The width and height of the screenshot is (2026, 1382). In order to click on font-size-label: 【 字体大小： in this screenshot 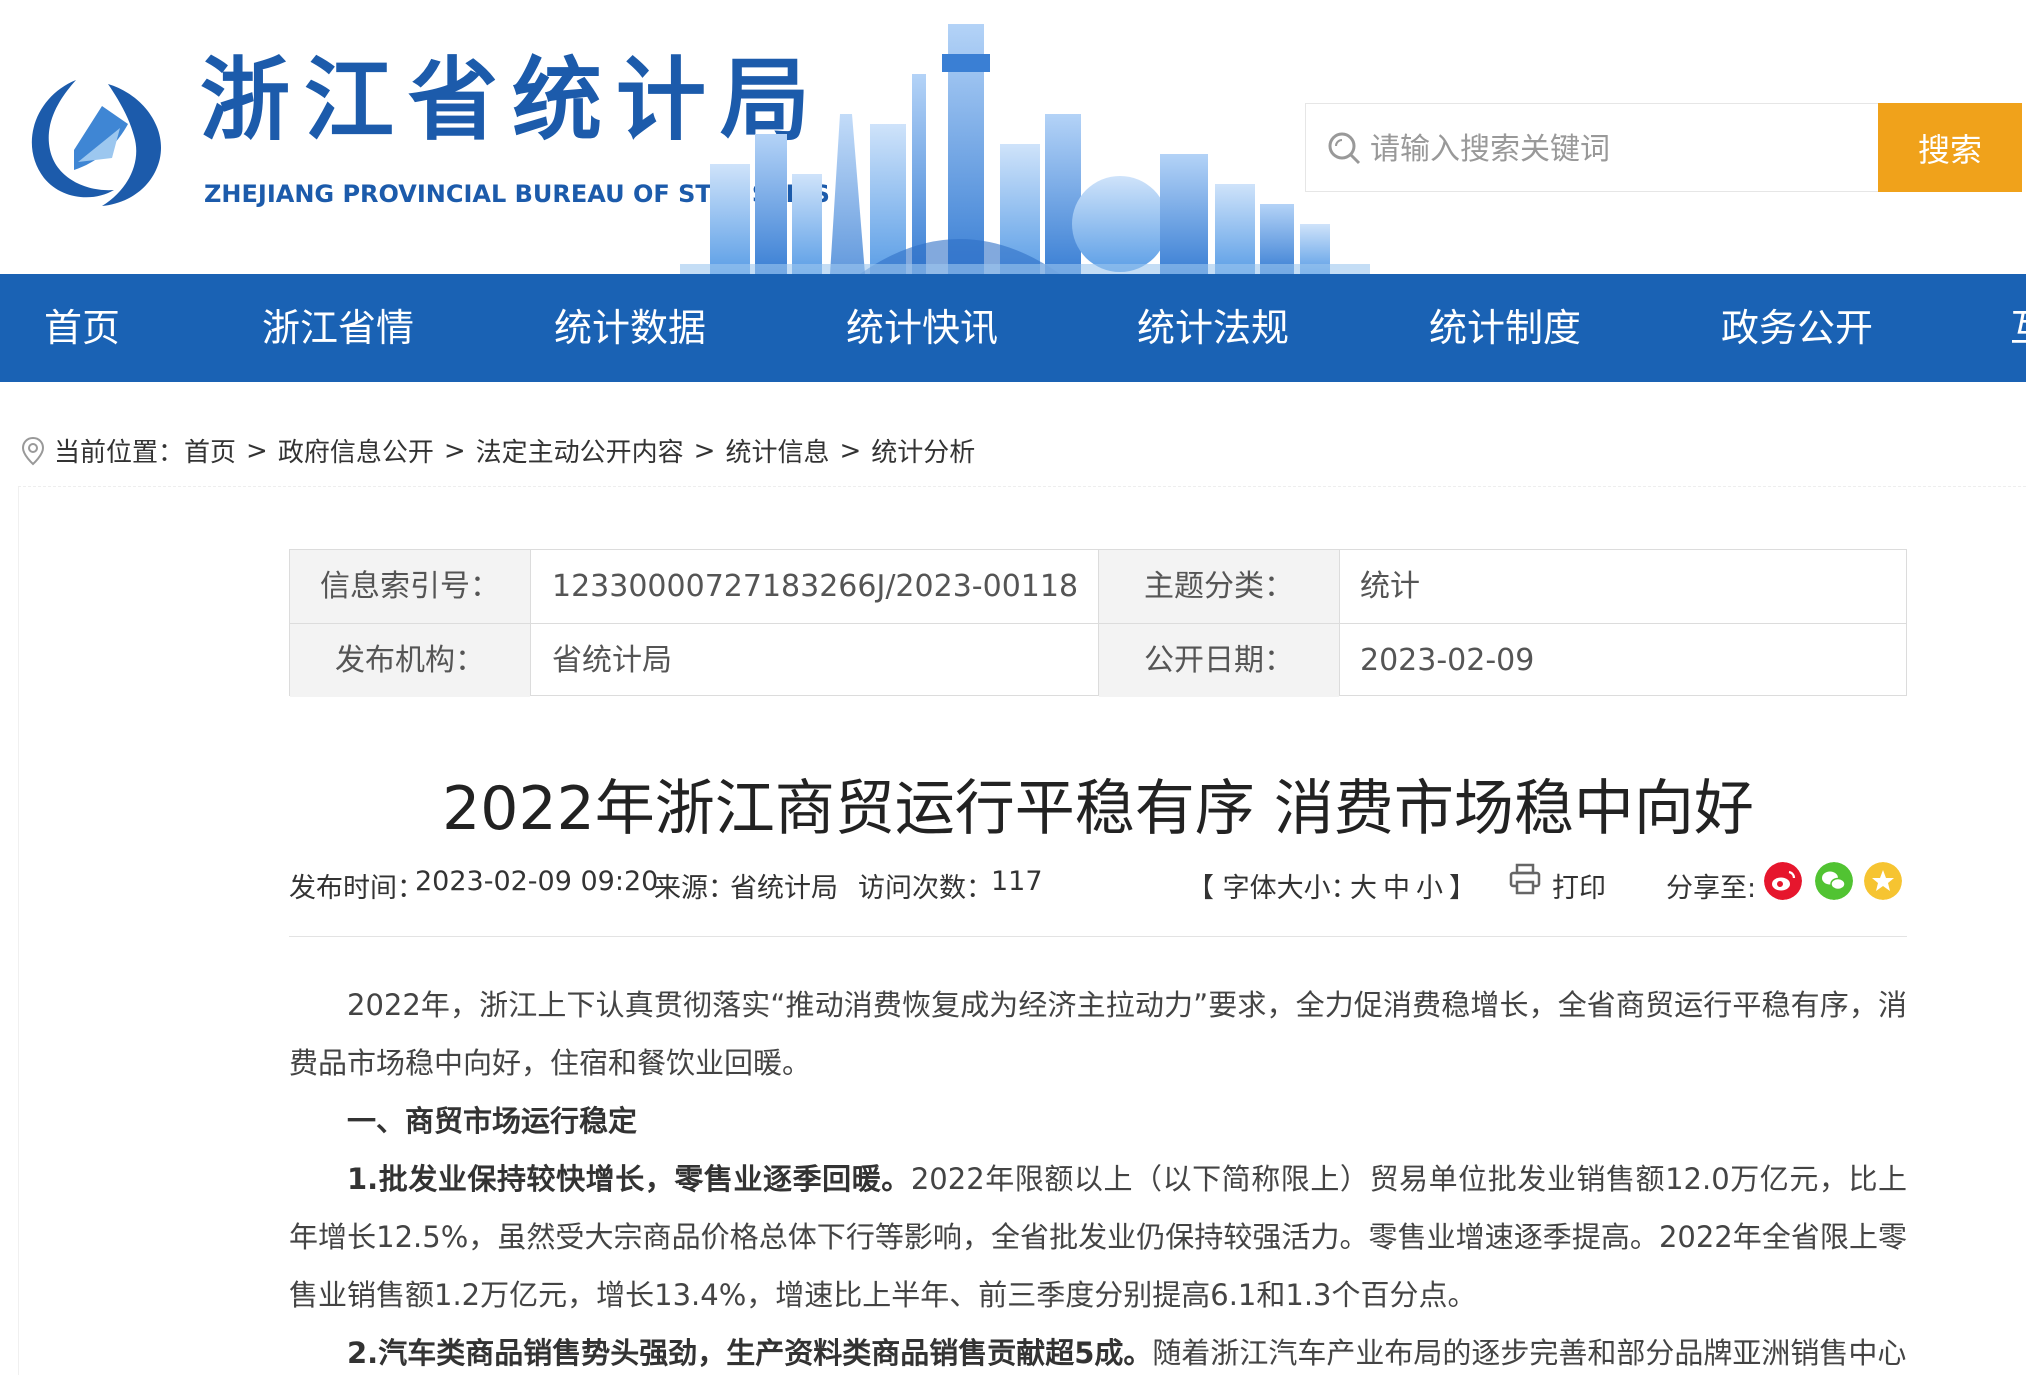, I will do `click(1272, 888)`.